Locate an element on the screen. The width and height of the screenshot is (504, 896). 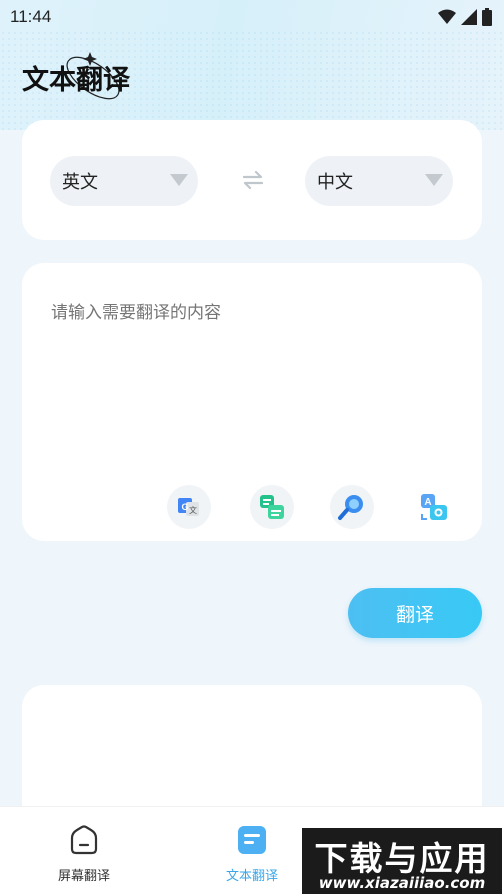
text-compare-icon is located at coordinates (272, 507).